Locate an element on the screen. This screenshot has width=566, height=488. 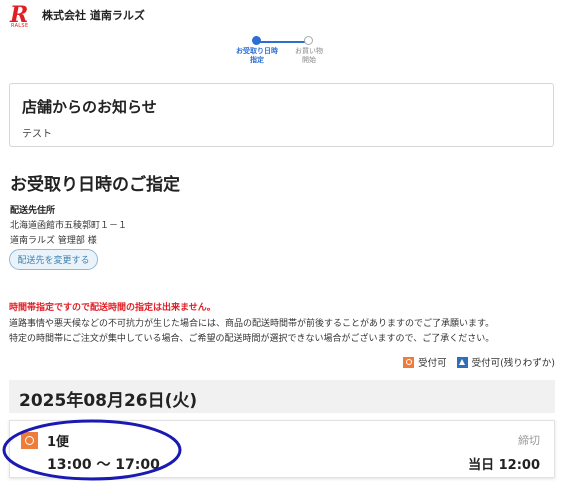
legend-few-left-label: 受付可(残りわずか) is located at coordinates (513, 363).